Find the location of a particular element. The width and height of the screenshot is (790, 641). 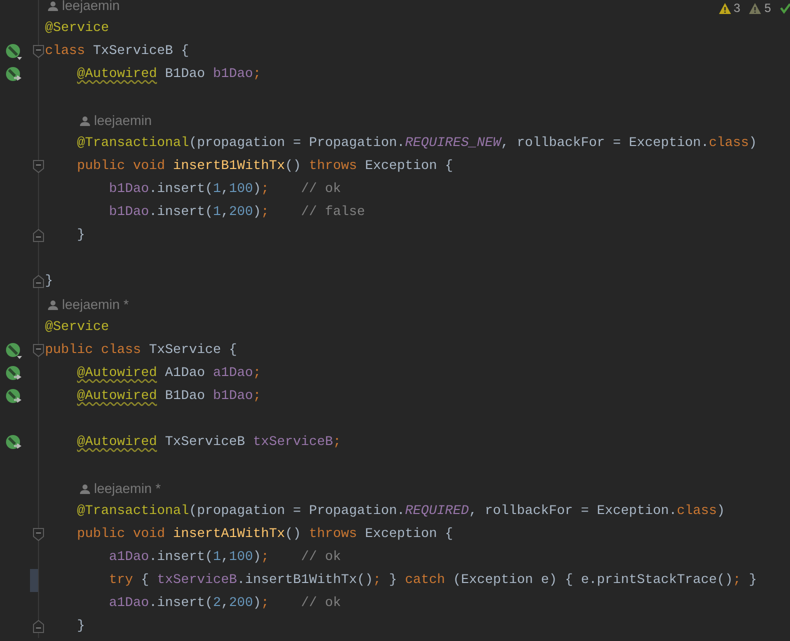

keyword: catch is located at coordinates (424, 580).